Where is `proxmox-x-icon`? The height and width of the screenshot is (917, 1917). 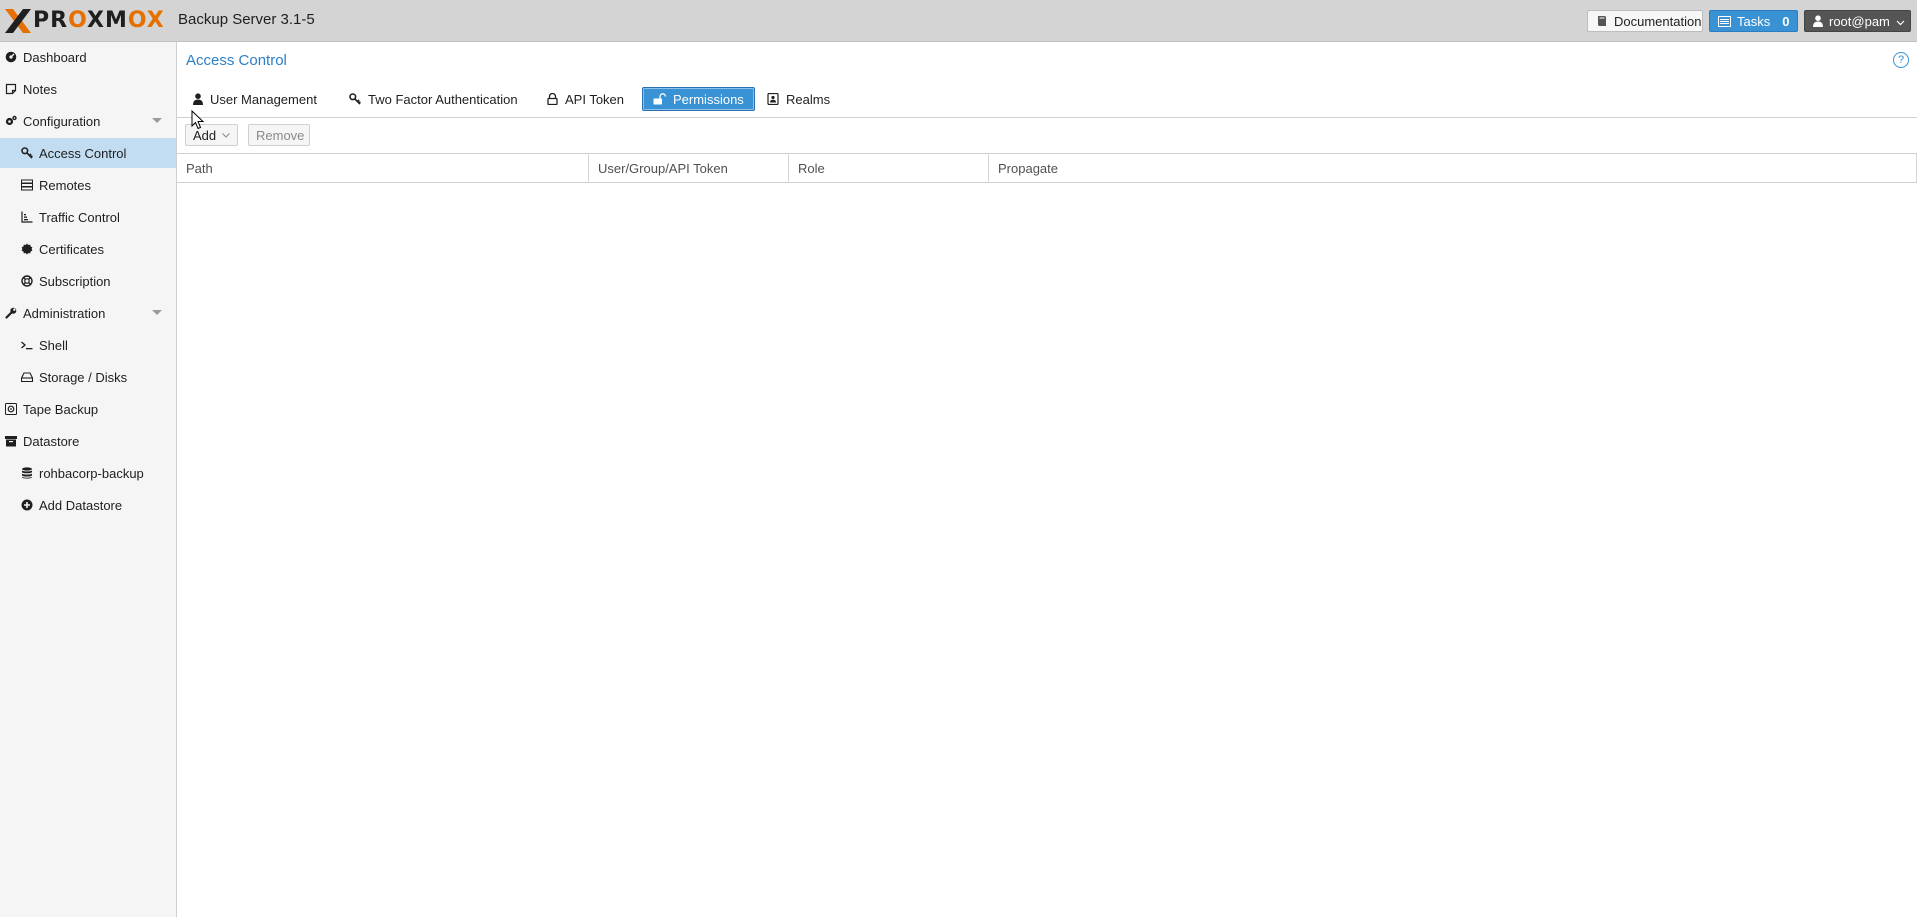
proxmox-x-icon is located at coordinates (18, 21).